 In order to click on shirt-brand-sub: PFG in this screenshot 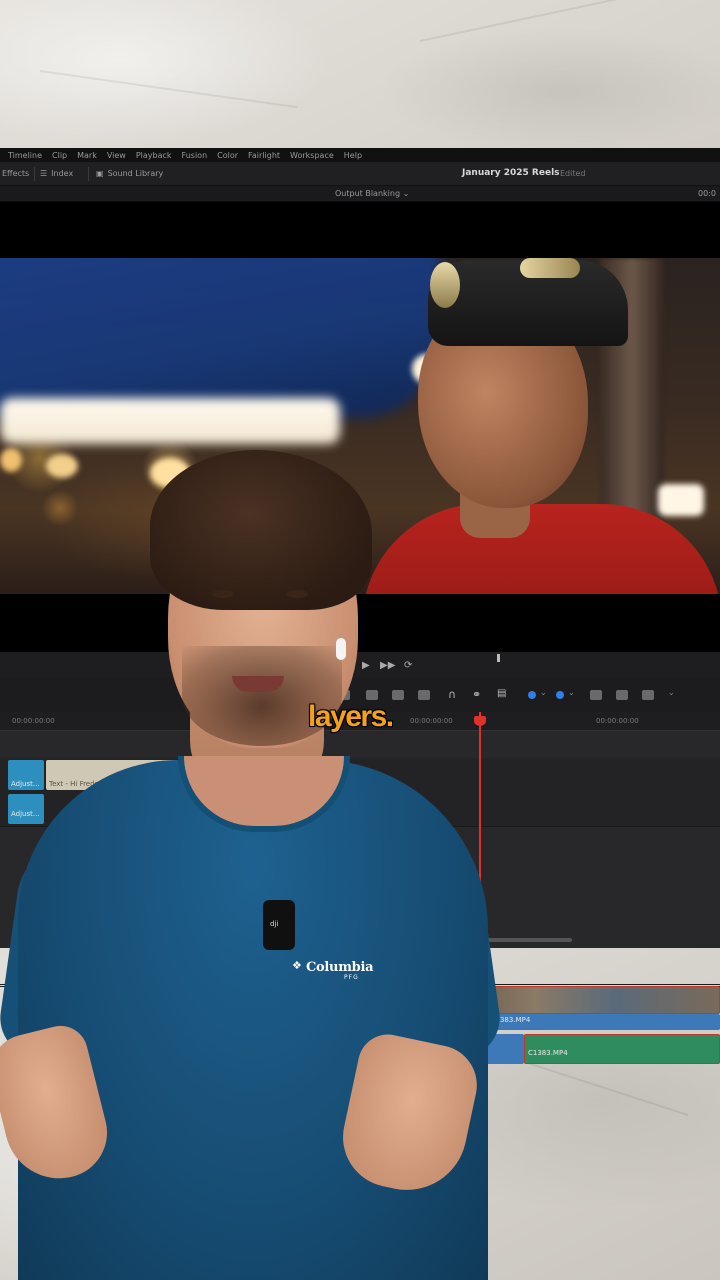, I will do `click(351, 977)`.